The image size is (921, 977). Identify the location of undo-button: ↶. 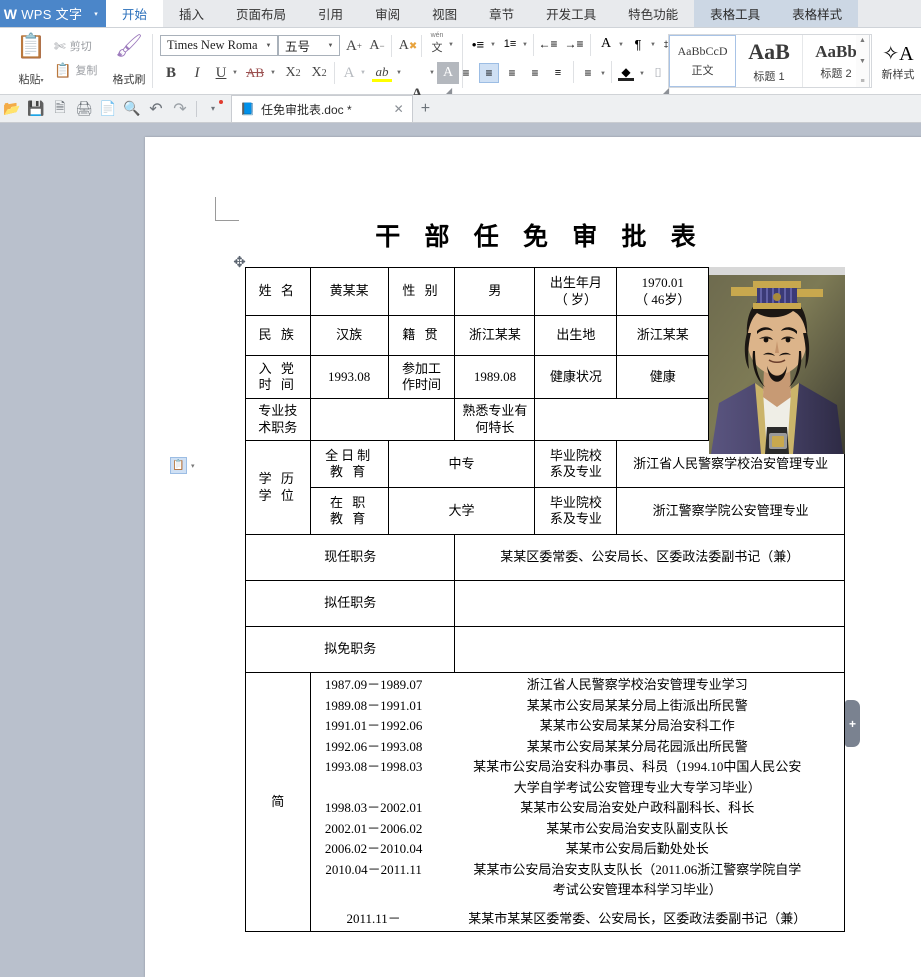
(156, 109).